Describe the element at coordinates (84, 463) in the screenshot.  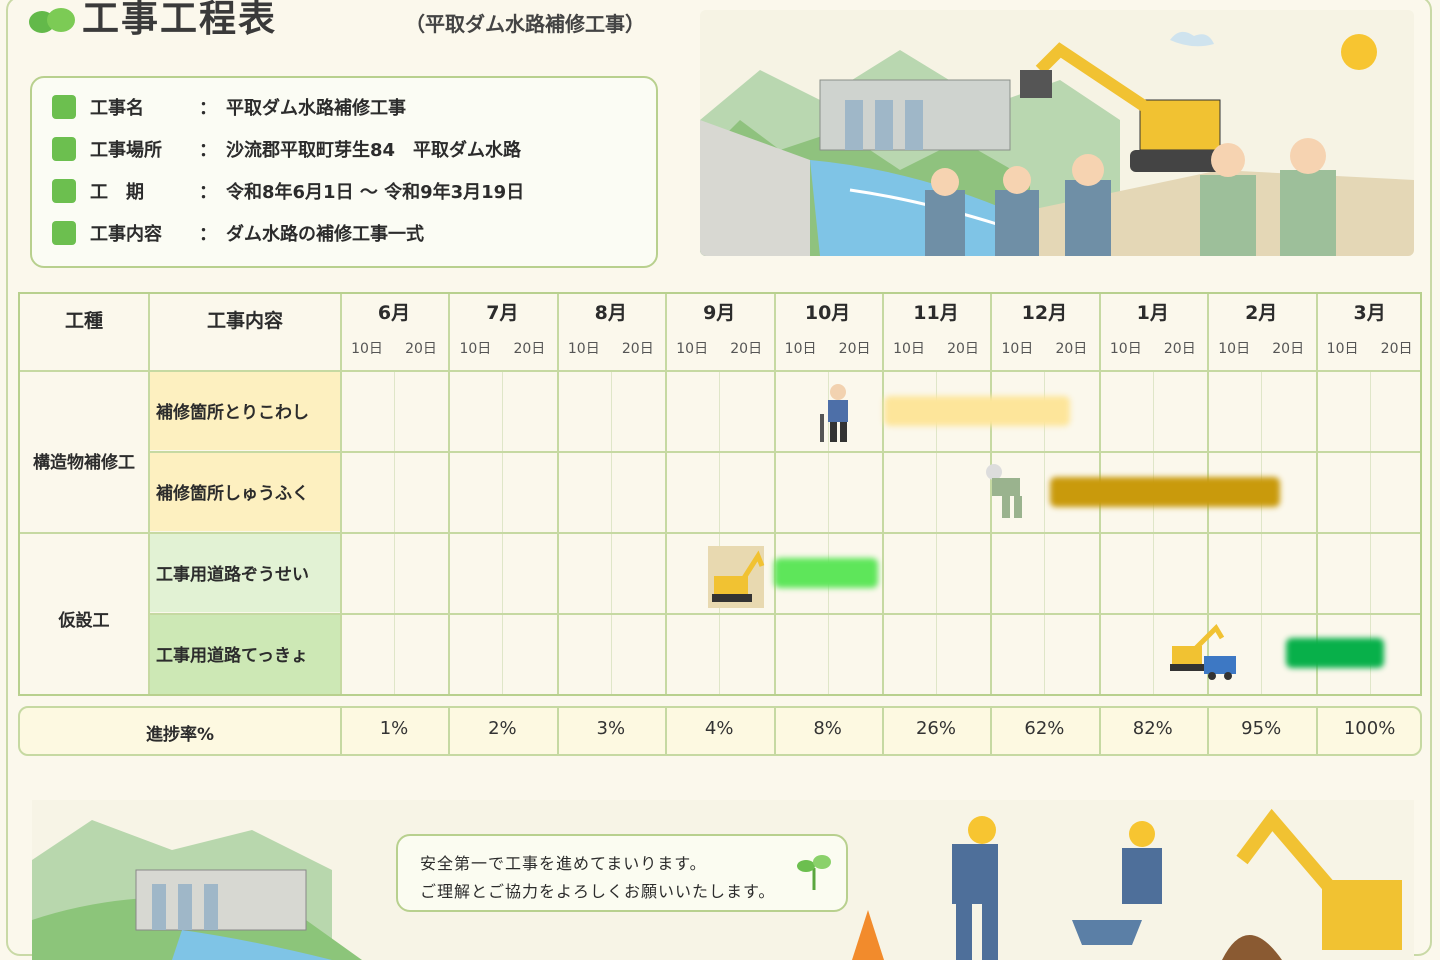
I see `group-structure-repair: 構造物補修工` at that location.